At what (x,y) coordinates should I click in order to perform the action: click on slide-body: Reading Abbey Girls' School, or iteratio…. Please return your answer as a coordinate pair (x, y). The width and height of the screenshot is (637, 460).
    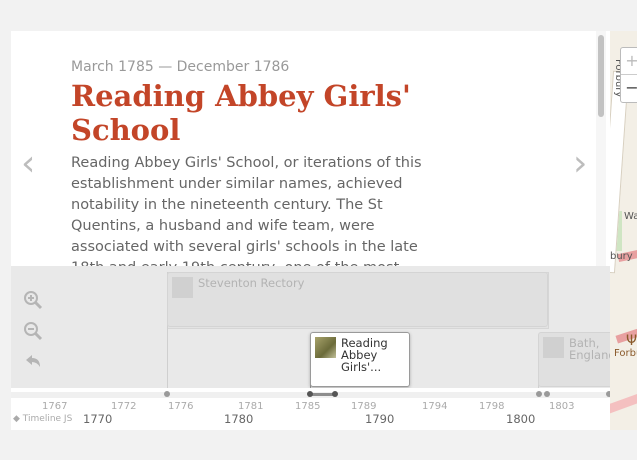
    Looking at the image, I should click on (246, 210).